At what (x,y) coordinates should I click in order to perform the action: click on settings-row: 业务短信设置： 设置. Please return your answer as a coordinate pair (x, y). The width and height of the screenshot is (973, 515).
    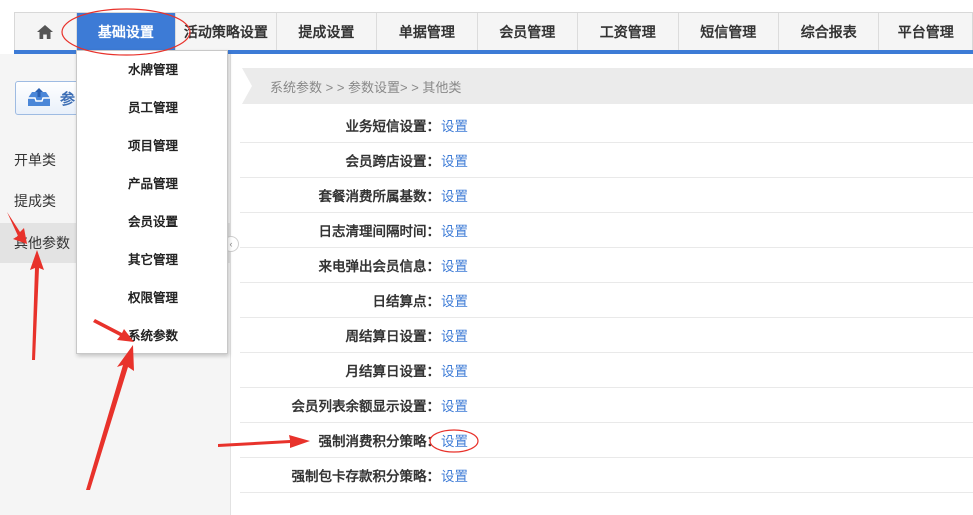
    Looking at the image, I should click on (606, 125).